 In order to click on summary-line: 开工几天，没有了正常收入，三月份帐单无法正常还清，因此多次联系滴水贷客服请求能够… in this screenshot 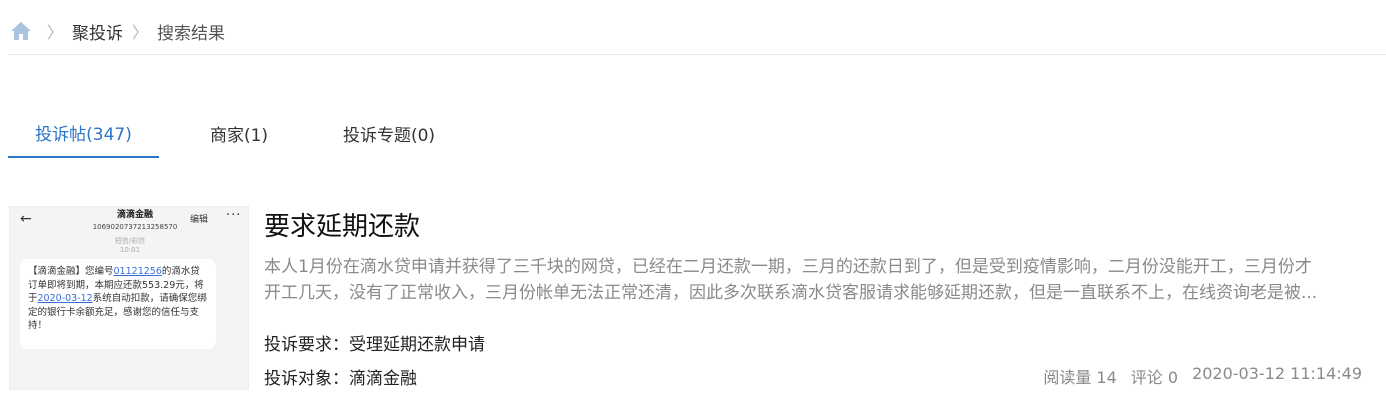, I will do `click(791, 293)`.